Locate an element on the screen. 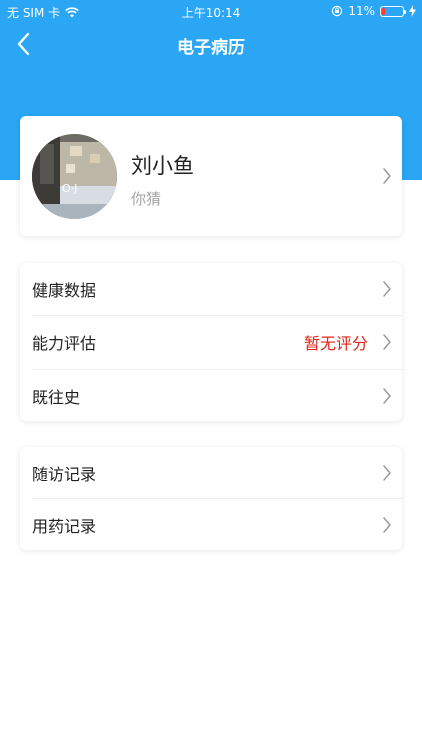 This screenshot has height=750, width=422. row-label: 既往史 is located at coordinates (56, 397).